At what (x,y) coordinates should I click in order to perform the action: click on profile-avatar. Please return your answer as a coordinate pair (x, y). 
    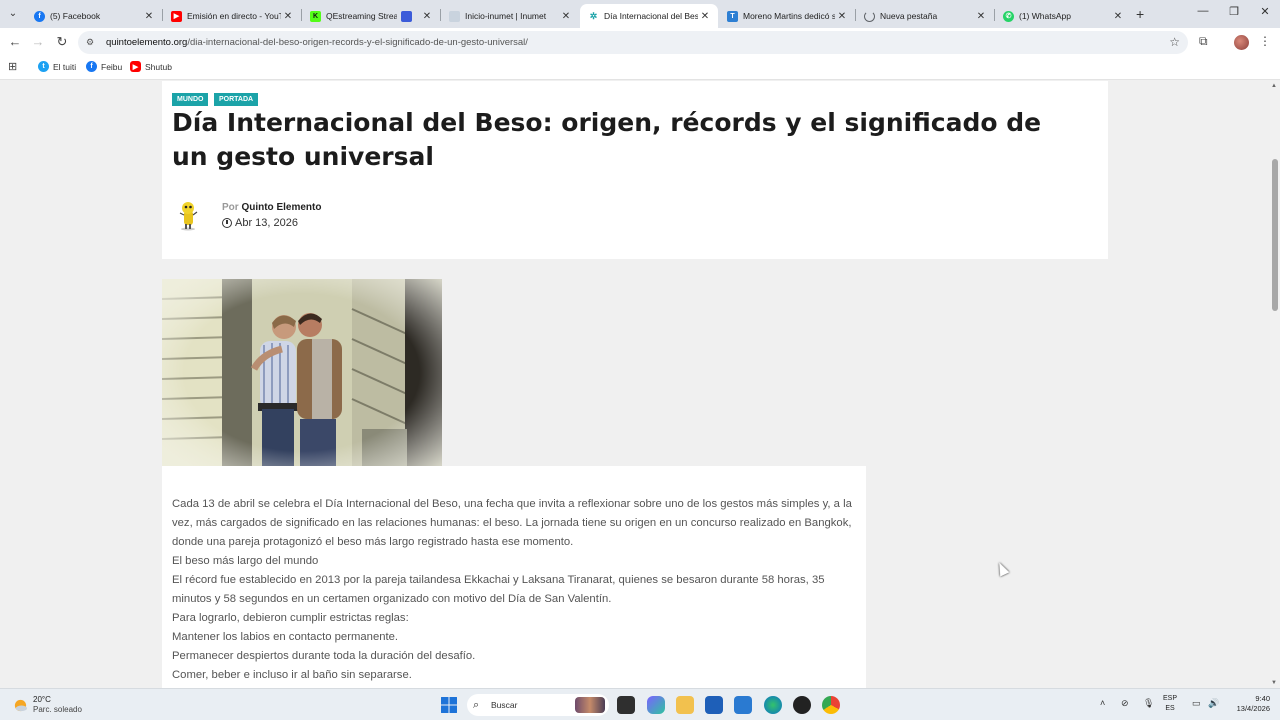
    Looking at the image, I should click on (1241, 42).